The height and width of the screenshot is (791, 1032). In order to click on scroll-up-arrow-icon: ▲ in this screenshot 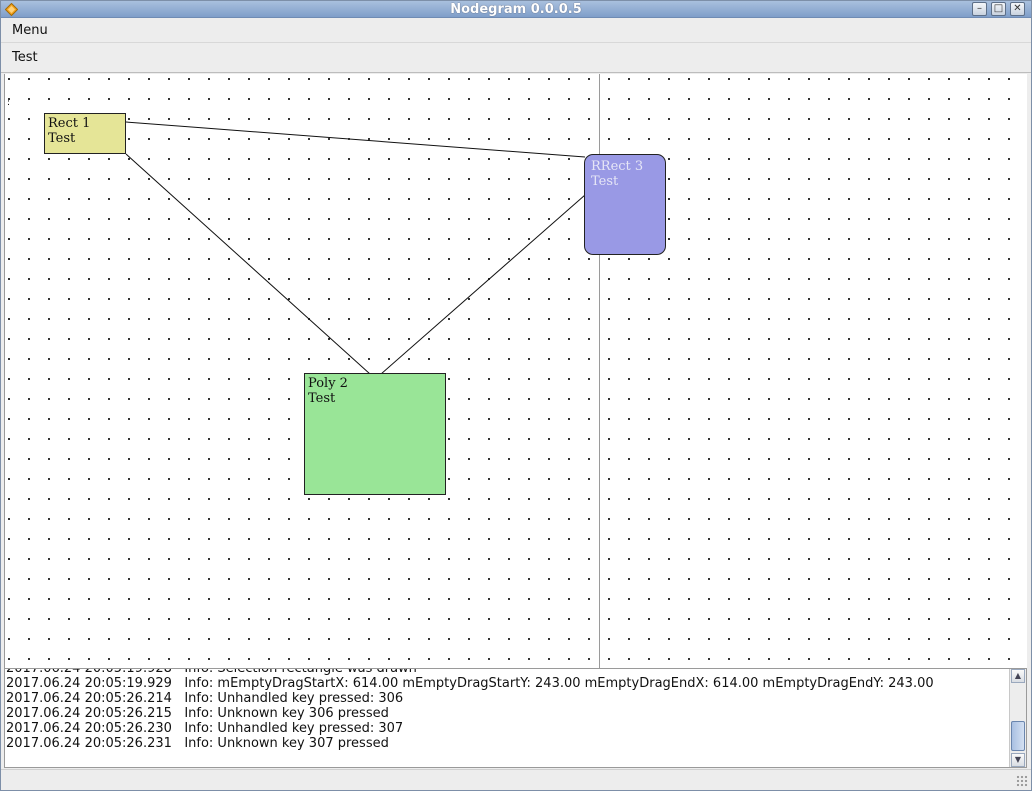, I will do `click(1018, 676)`.